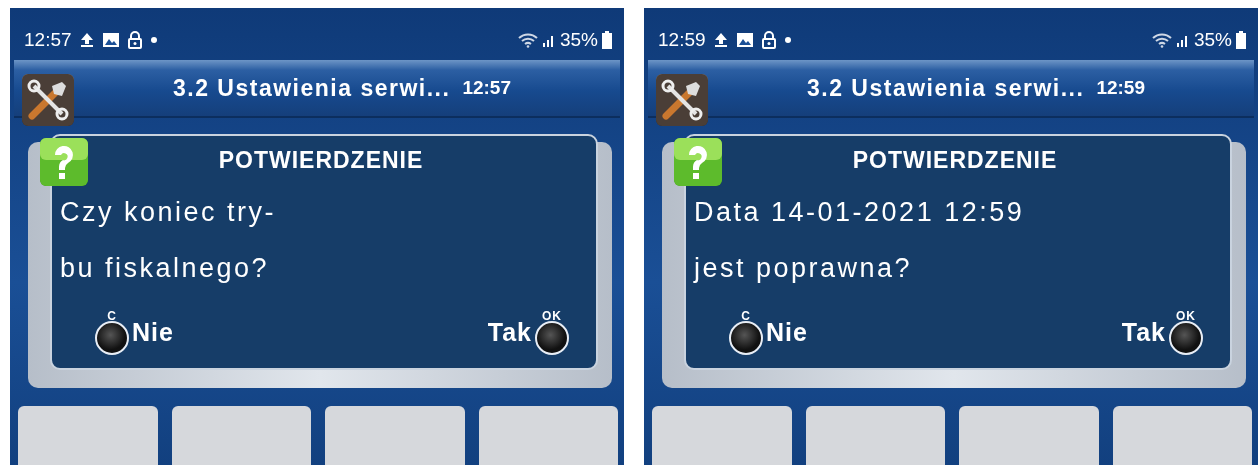  What do you see at coordinates (486, 88) in the screenshot?
I see `header-time: 12:57` at bounding box center [486, 88].